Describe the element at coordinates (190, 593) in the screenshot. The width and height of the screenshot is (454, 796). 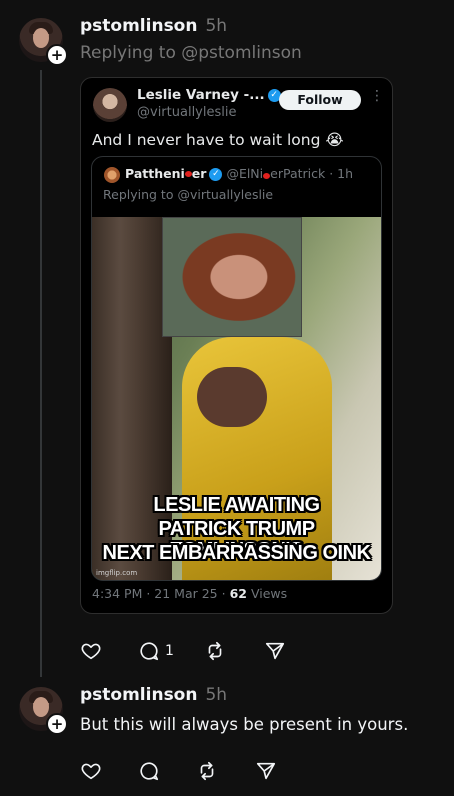
I see `embed-meta: 4:34 PM · 21 Mar 25 · 62 Views` at that location.